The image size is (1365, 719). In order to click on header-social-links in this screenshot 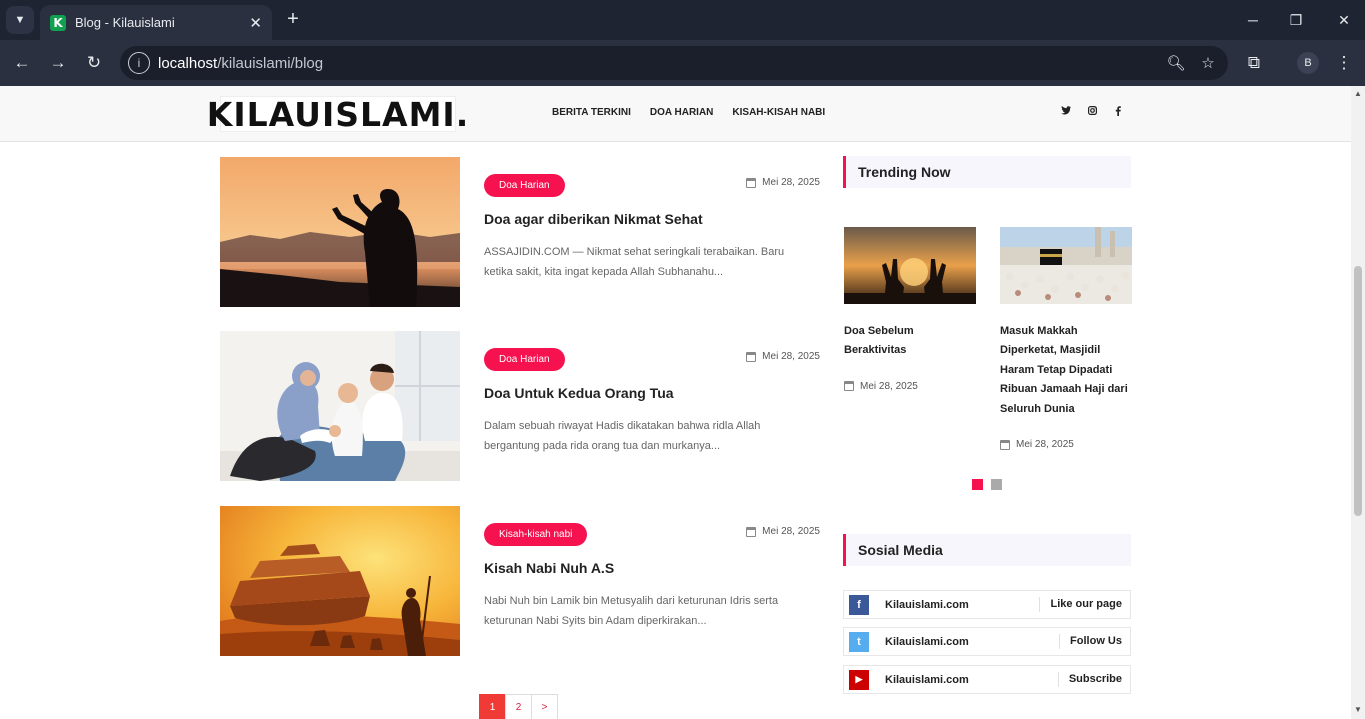, I will do `click(1092, 112)`.